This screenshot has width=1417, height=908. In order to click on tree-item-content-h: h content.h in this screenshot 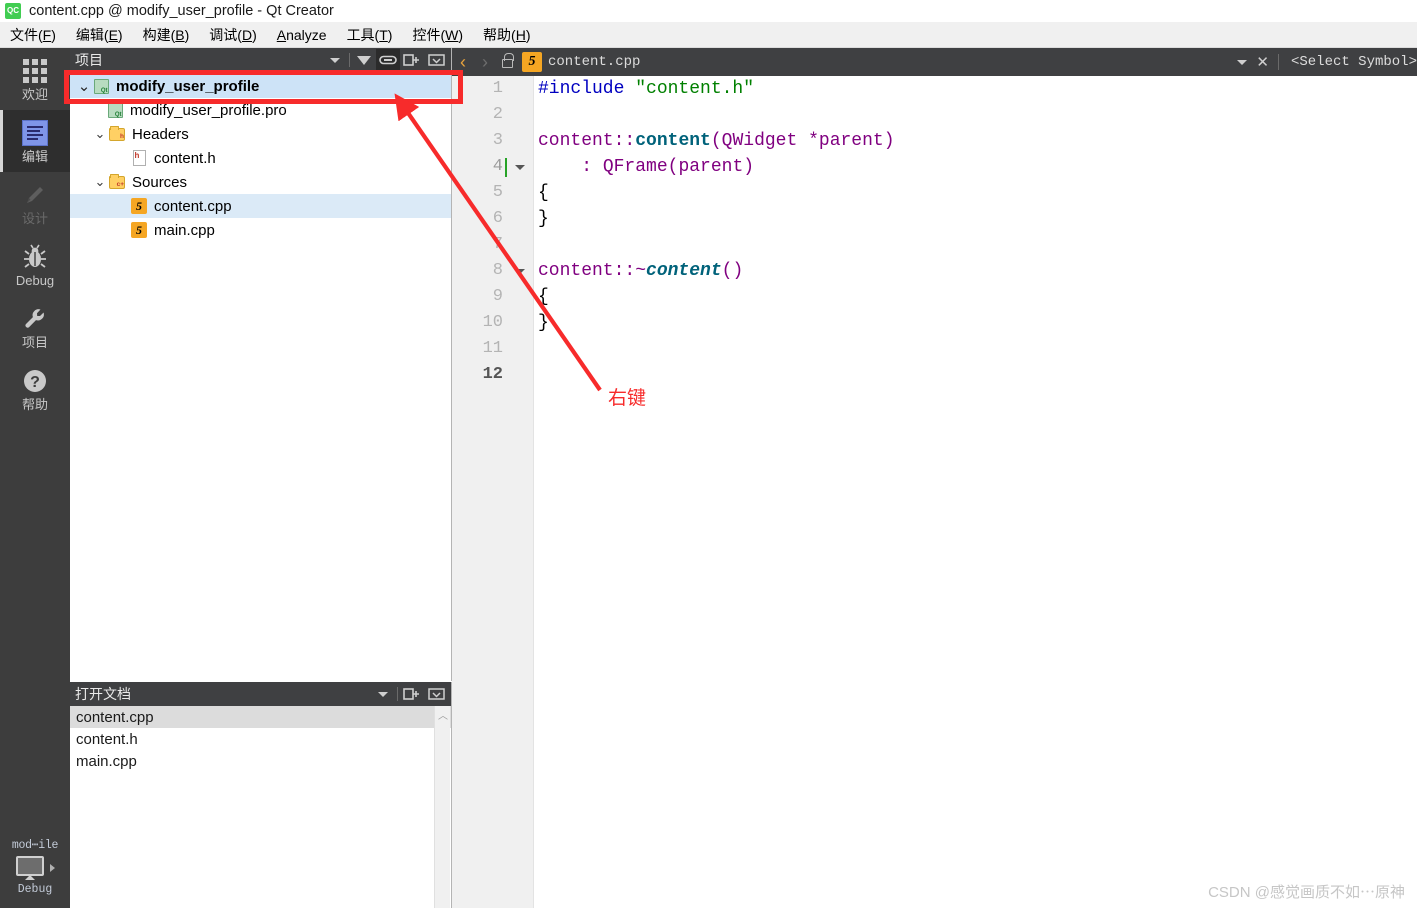, I will do `click(260, 158)`.